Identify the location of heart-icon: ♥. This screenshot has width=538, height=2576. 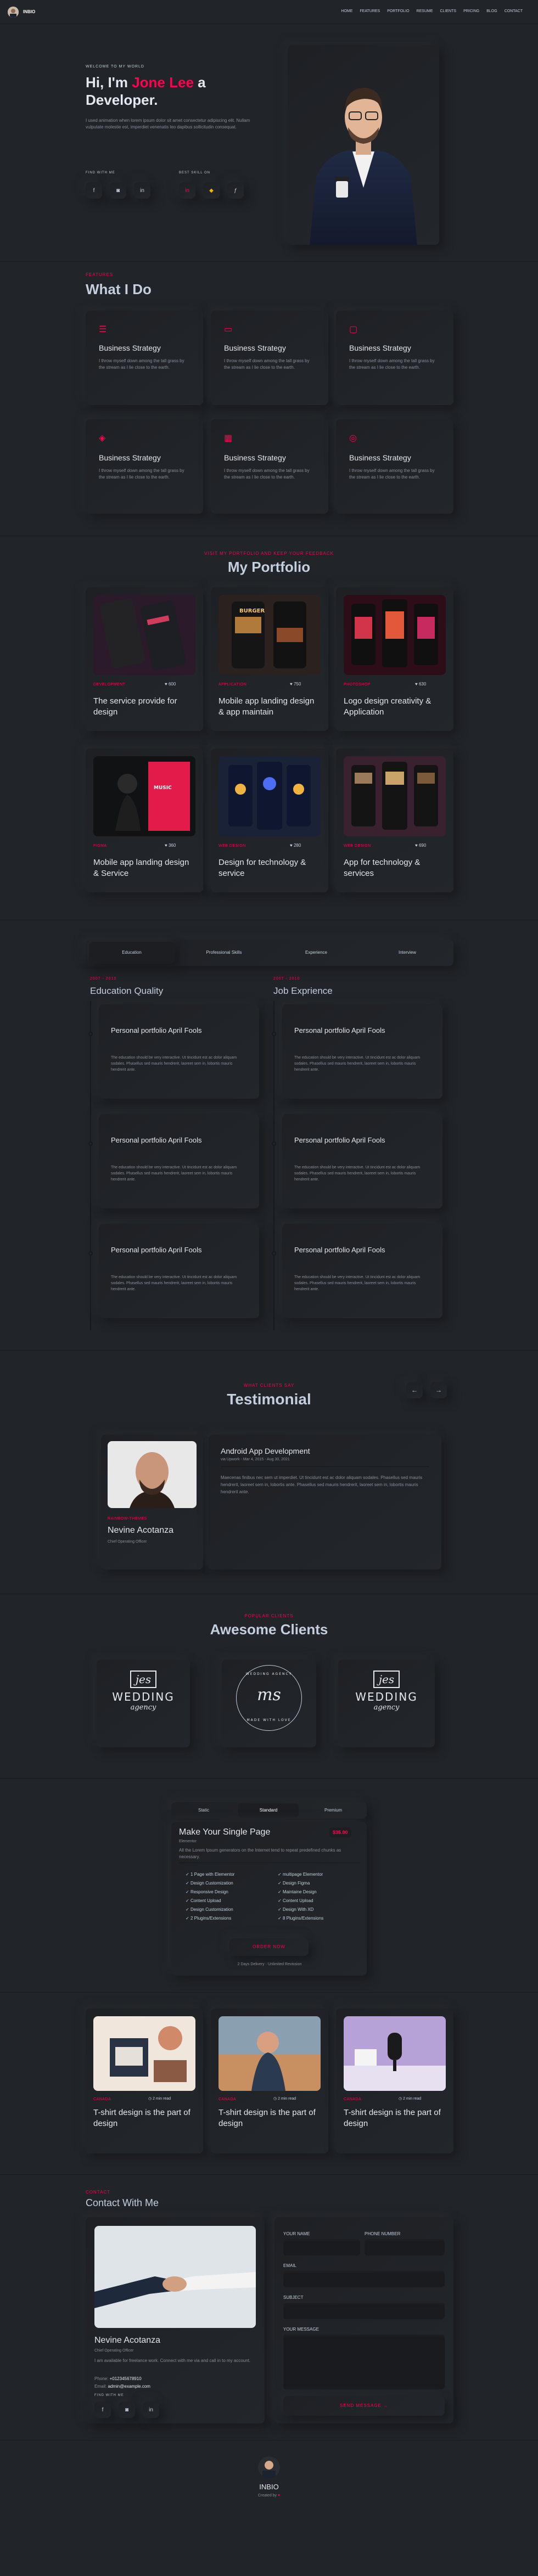
(292, 684).